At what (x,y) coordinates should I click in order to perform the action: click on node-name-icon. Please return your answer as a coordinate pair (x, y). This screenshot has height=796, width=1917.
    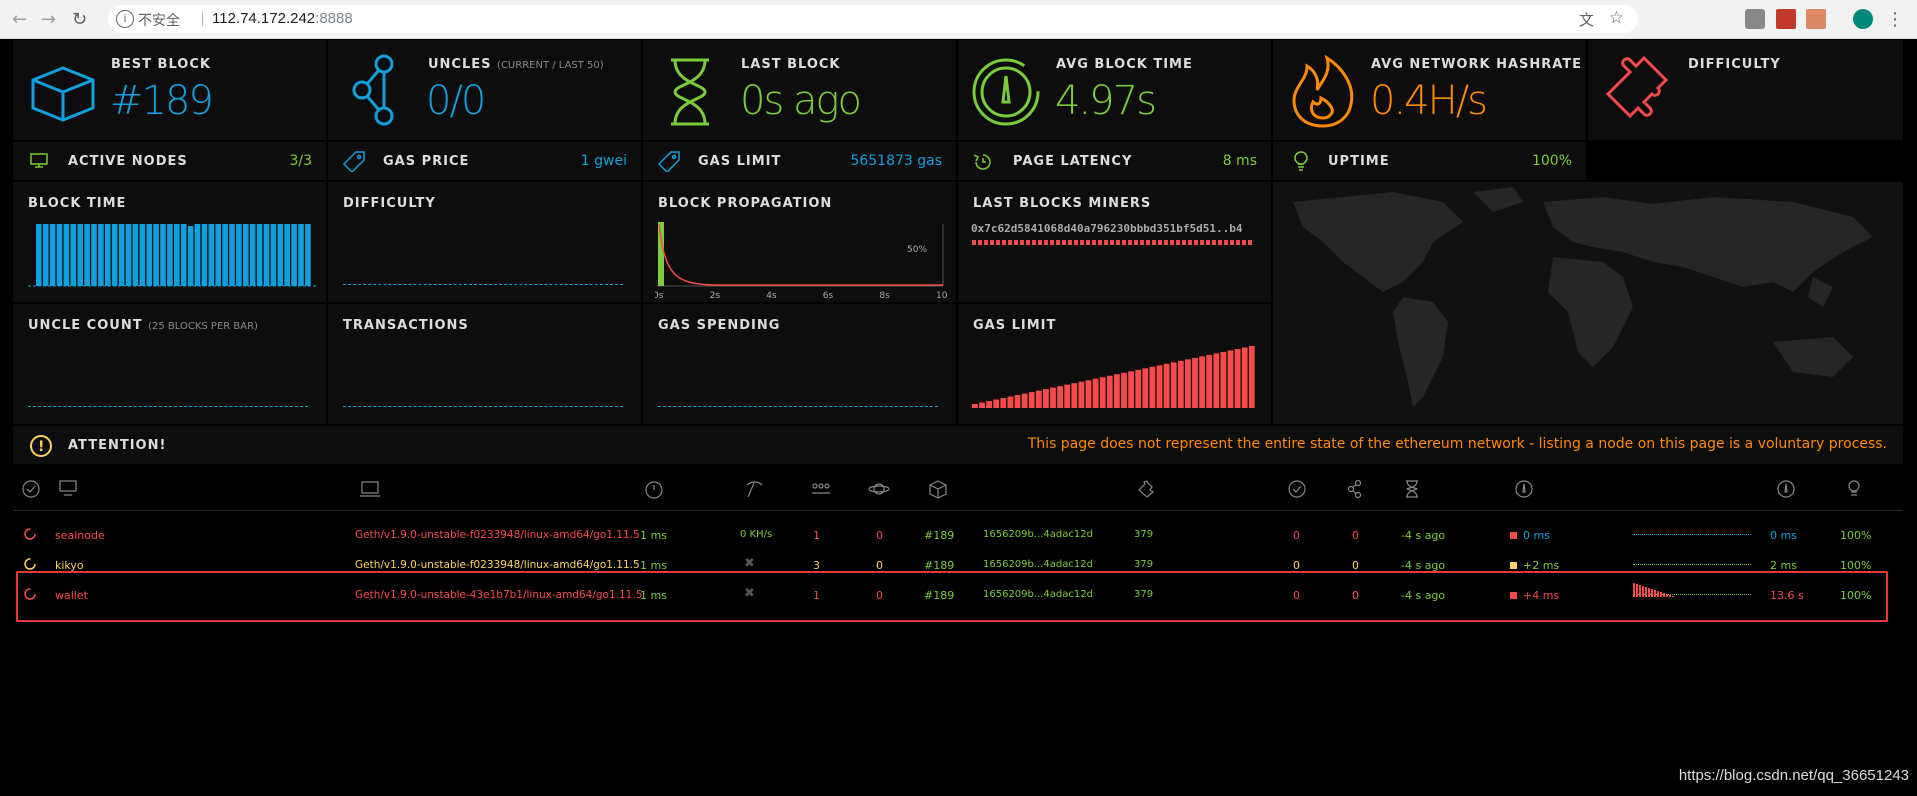
    Looking at the image, I should click on (68, 489).